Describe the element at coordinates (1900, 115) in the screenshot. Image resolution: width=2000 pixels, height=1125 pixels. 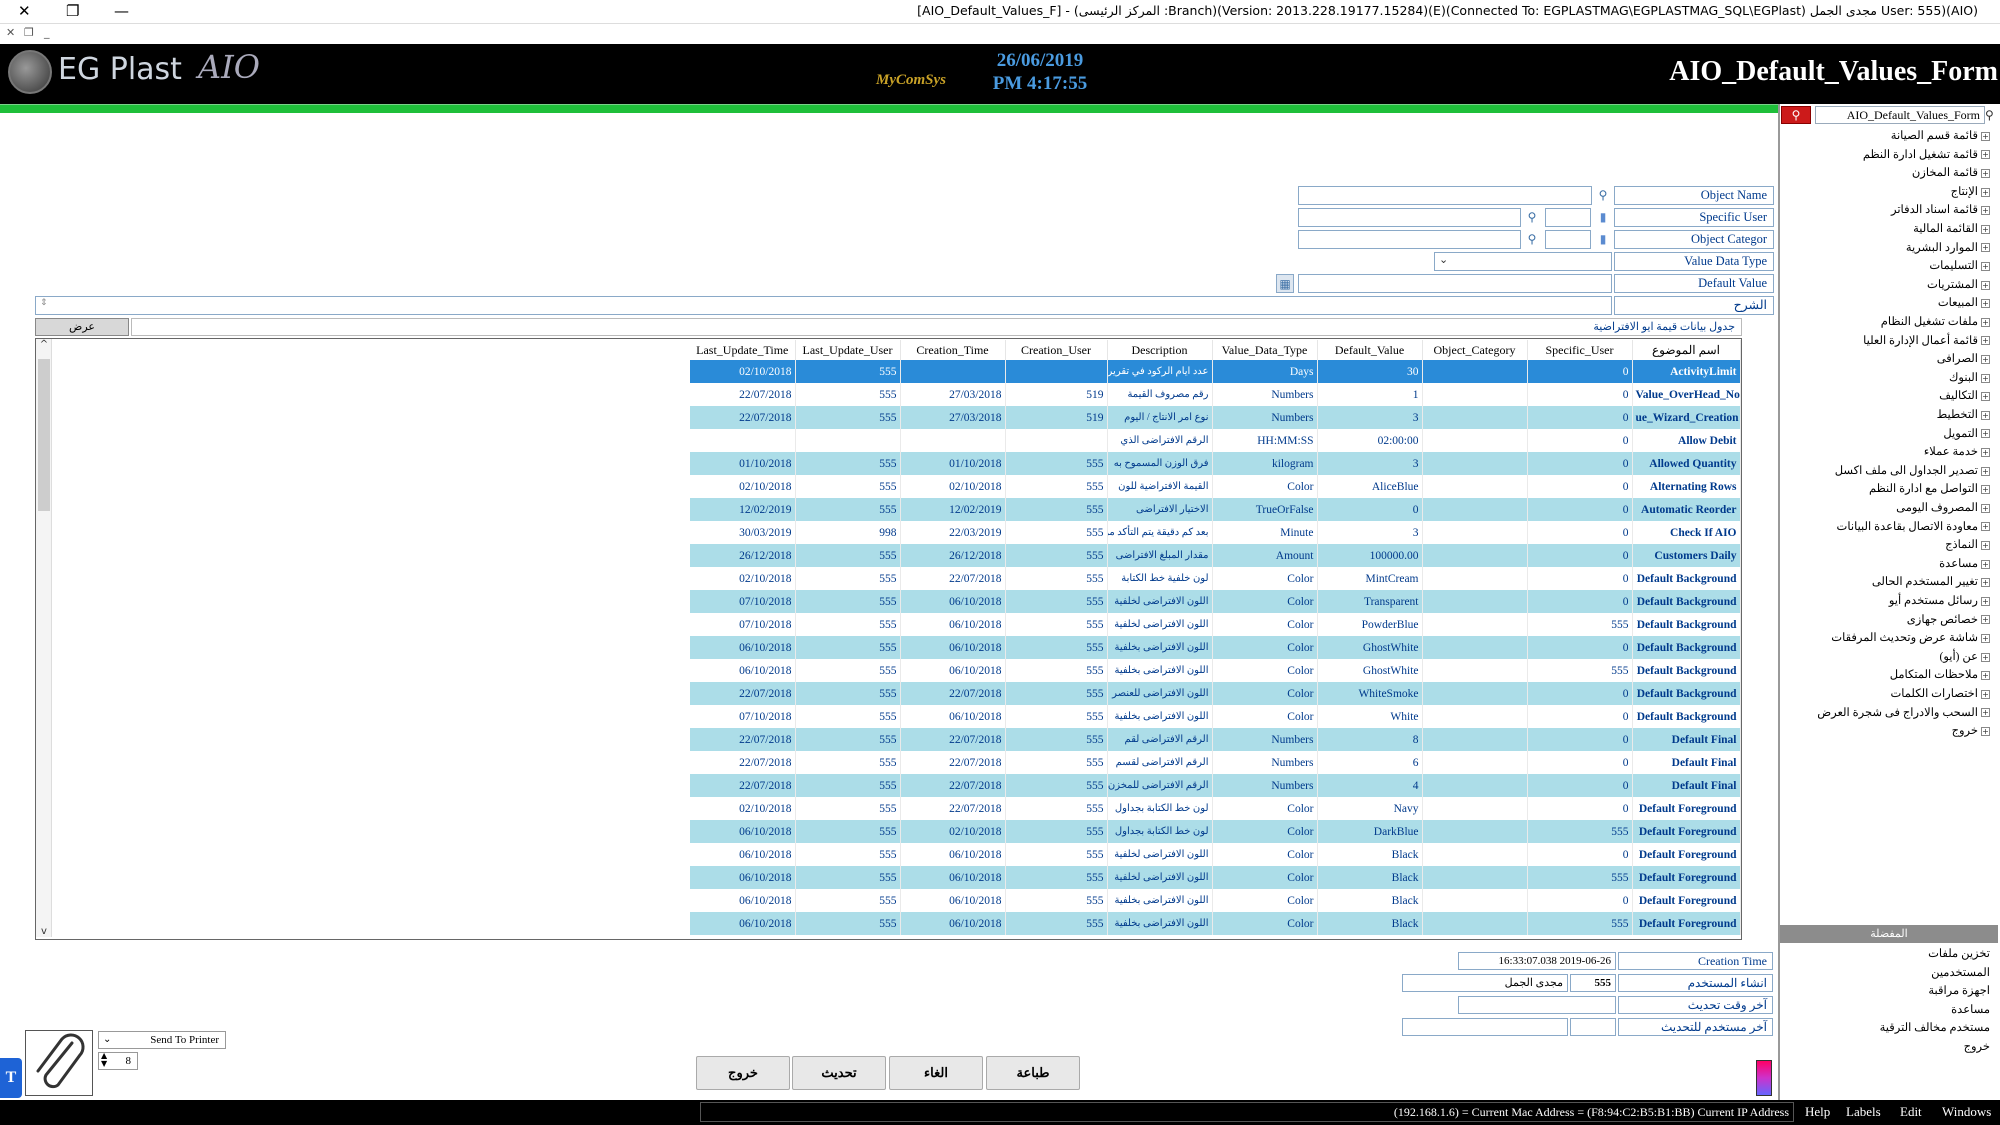
I see `menu-search-input: AIO_Default_Values_Form` at that location.